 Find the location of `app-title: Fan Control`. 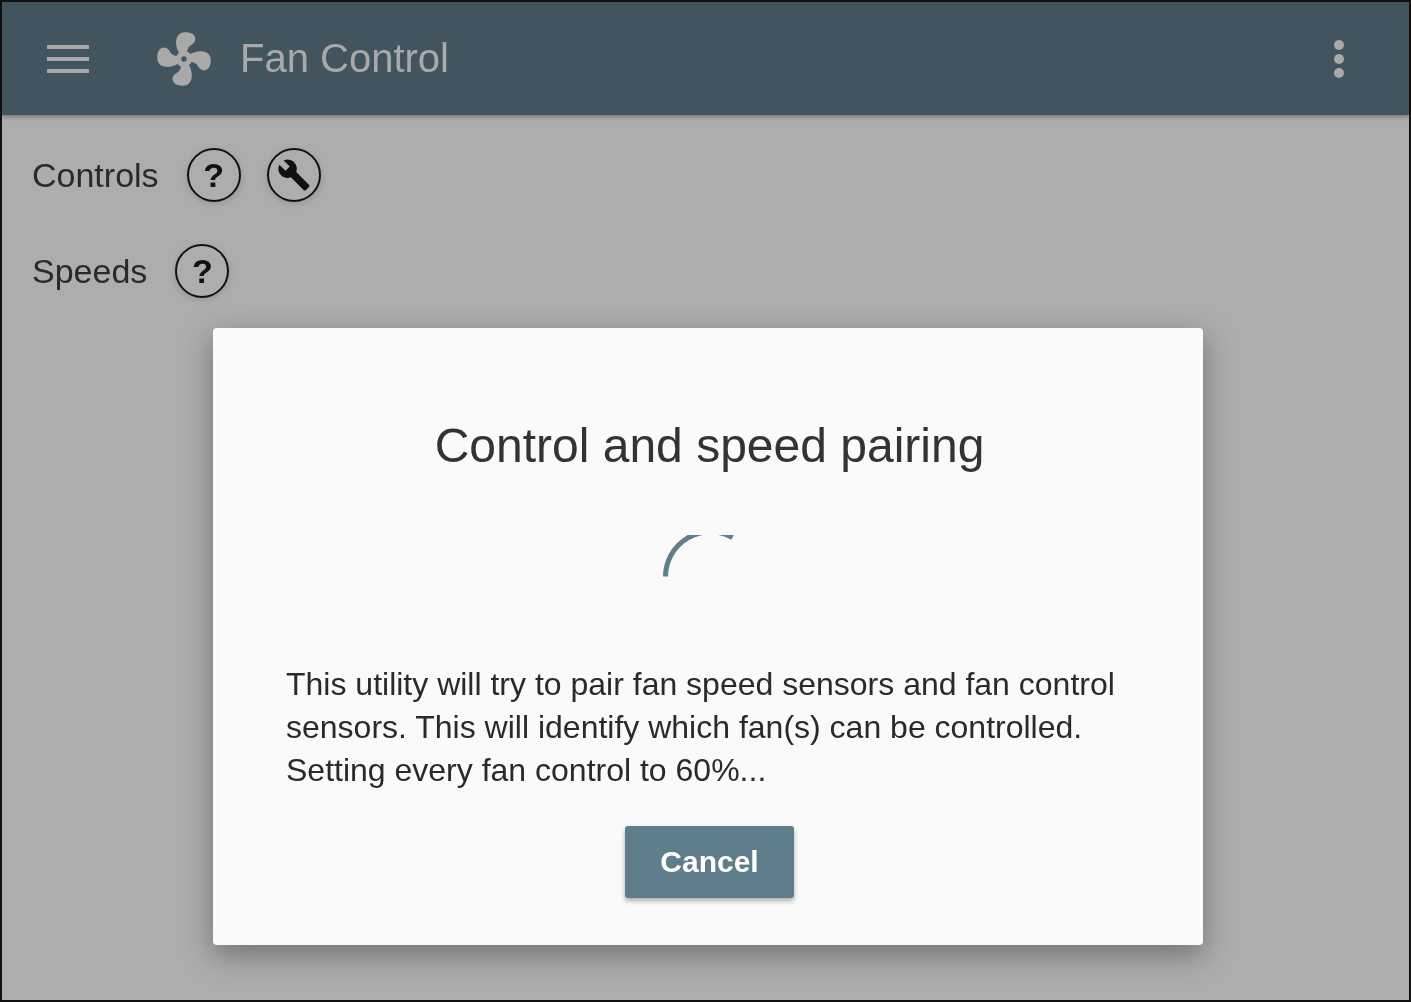

app-title: Fan Control is located at coordinates (344, 58).